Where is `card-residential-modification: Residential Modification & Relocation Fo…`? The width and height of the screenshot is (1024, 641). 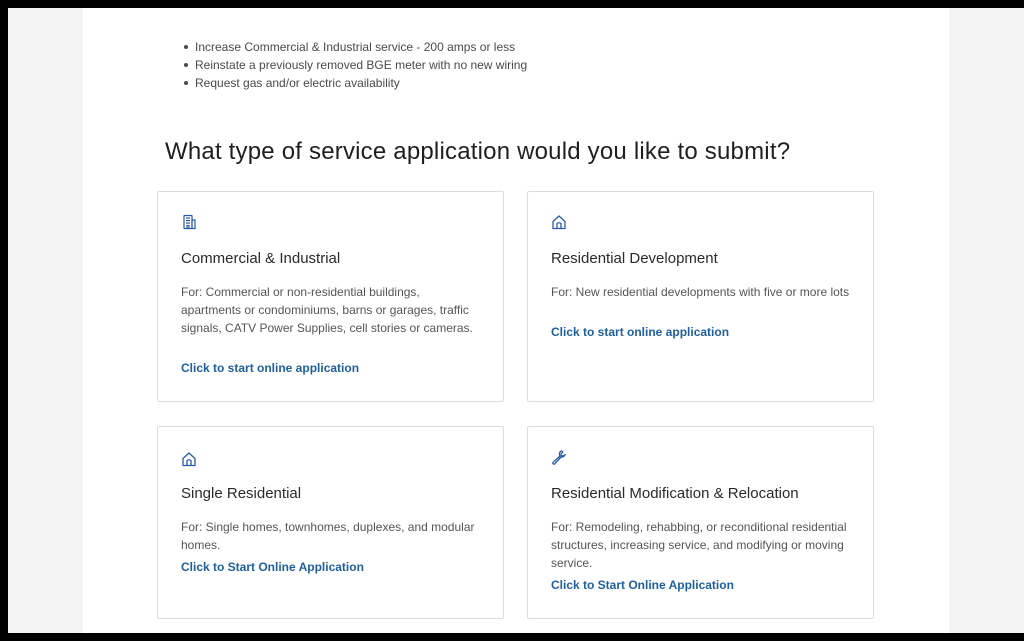 card-residential-modification: Residential Modification & Relocation Fo… is located at coordinates (700, 522).